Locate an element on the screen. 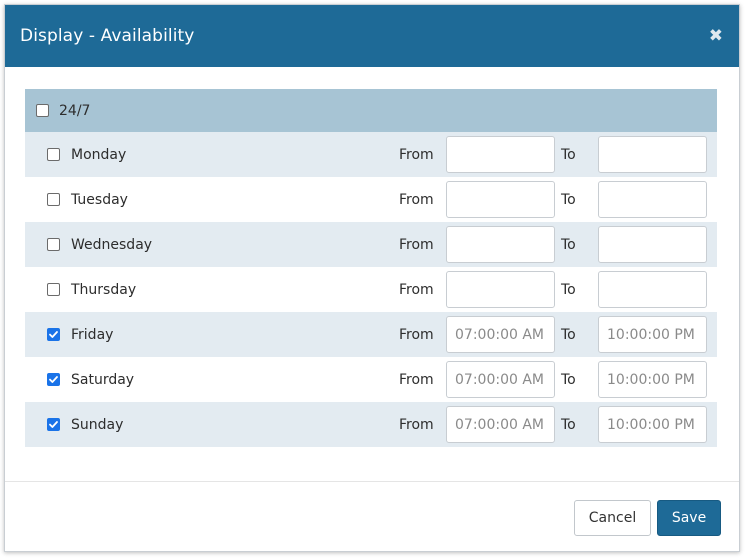  to-time-thursday is located at coordinates (652, 289).